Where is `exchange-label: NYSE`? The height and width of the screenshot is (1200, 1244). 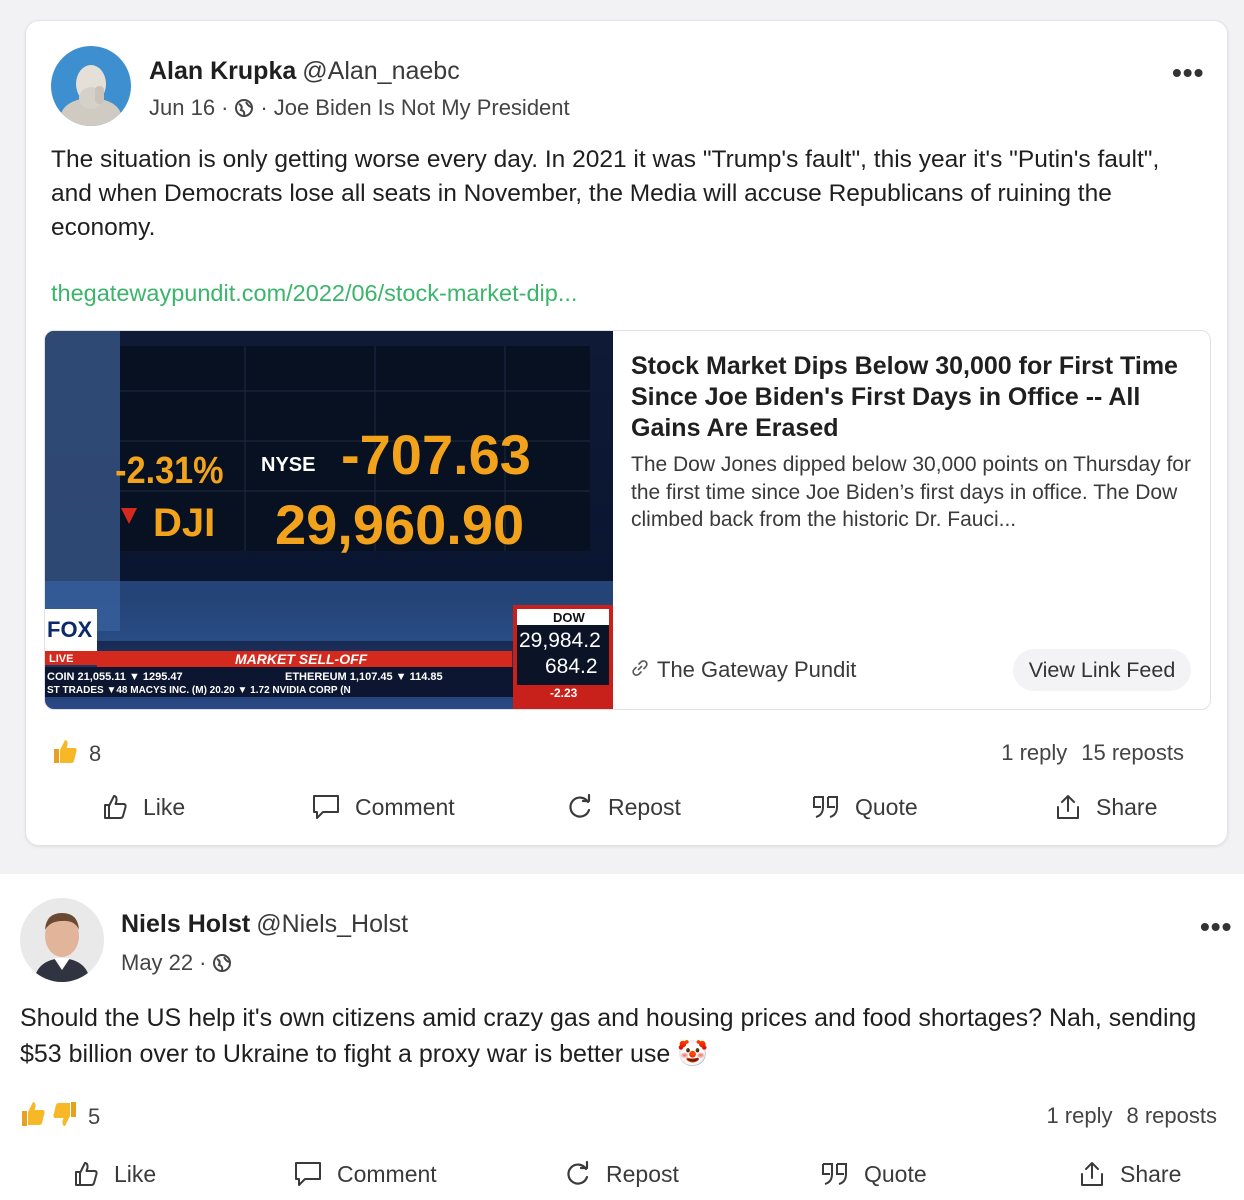 exchange-label: NYSE is located at coordinates (288, 465).